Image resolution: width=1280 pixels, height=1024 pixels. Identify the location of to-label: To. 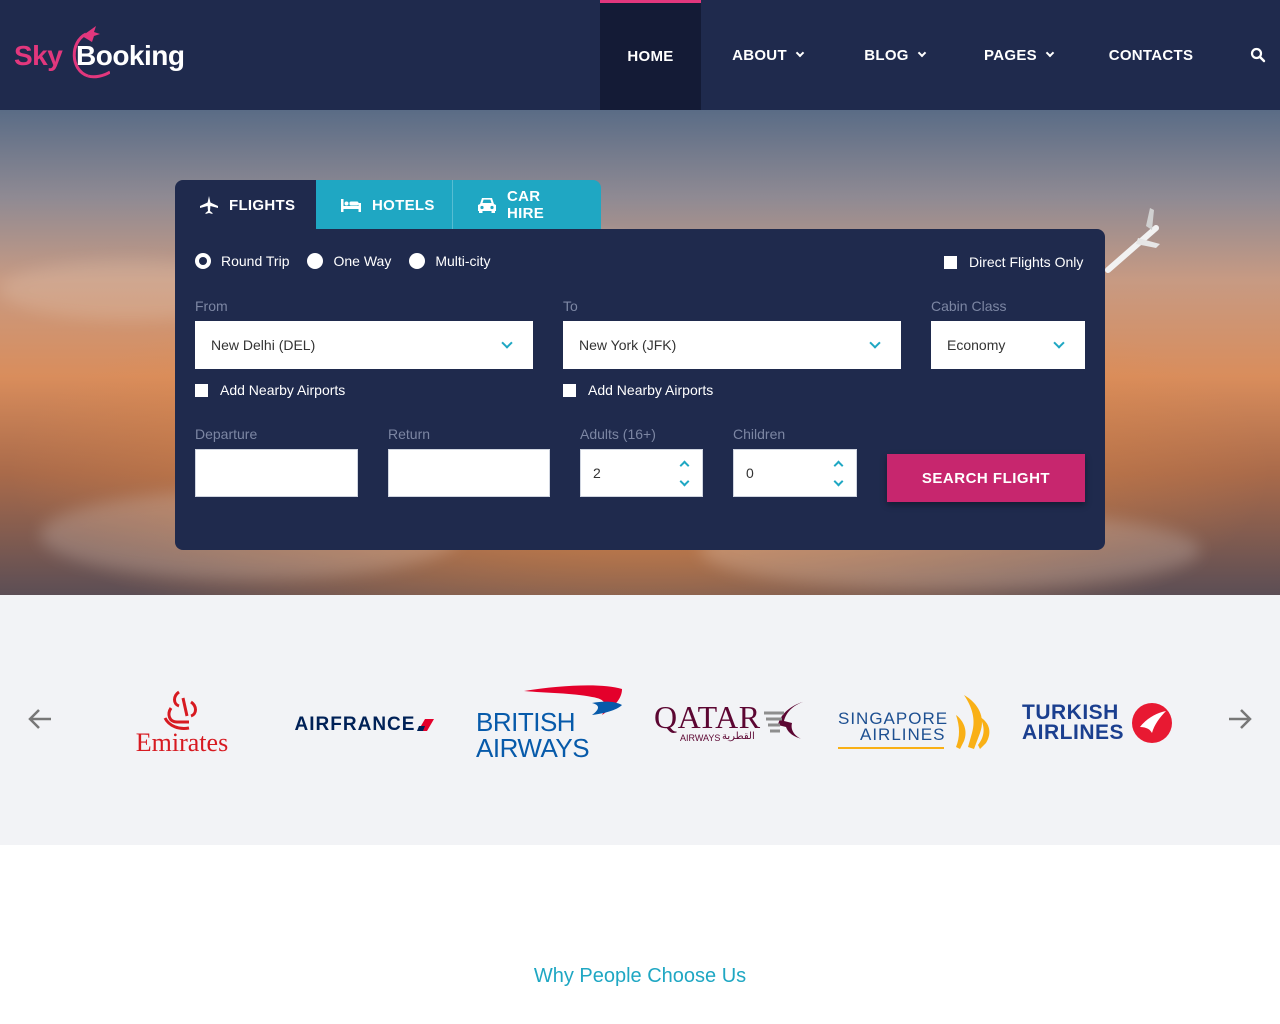
(570, 306).